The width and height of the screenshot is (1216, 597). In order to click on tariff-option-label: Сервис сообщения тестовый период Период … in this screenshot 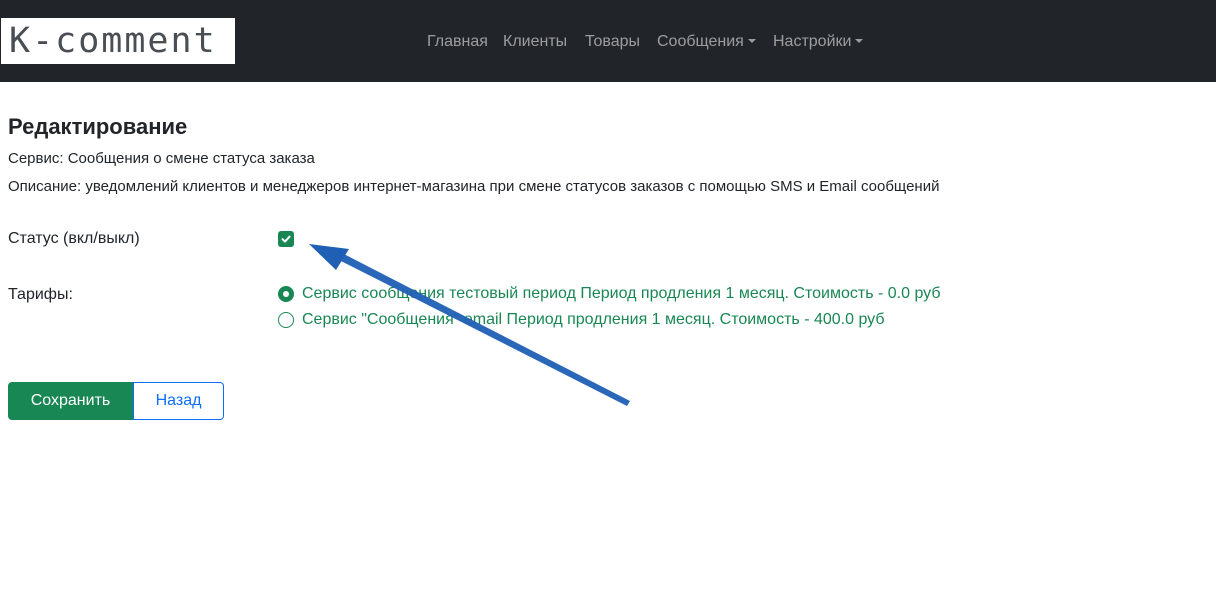, I will do `click(621, 294)`.